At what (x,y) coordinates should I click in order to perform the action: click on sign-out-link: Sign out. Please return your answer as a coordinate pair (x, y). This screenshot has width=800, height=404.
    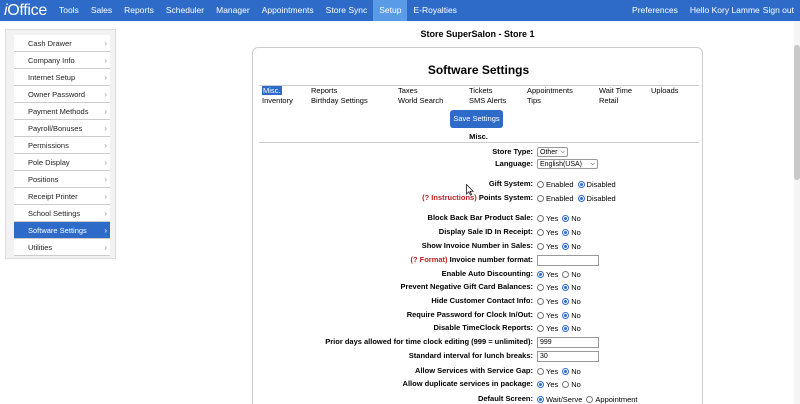
    Looking at the image, I should click on (780, 10).